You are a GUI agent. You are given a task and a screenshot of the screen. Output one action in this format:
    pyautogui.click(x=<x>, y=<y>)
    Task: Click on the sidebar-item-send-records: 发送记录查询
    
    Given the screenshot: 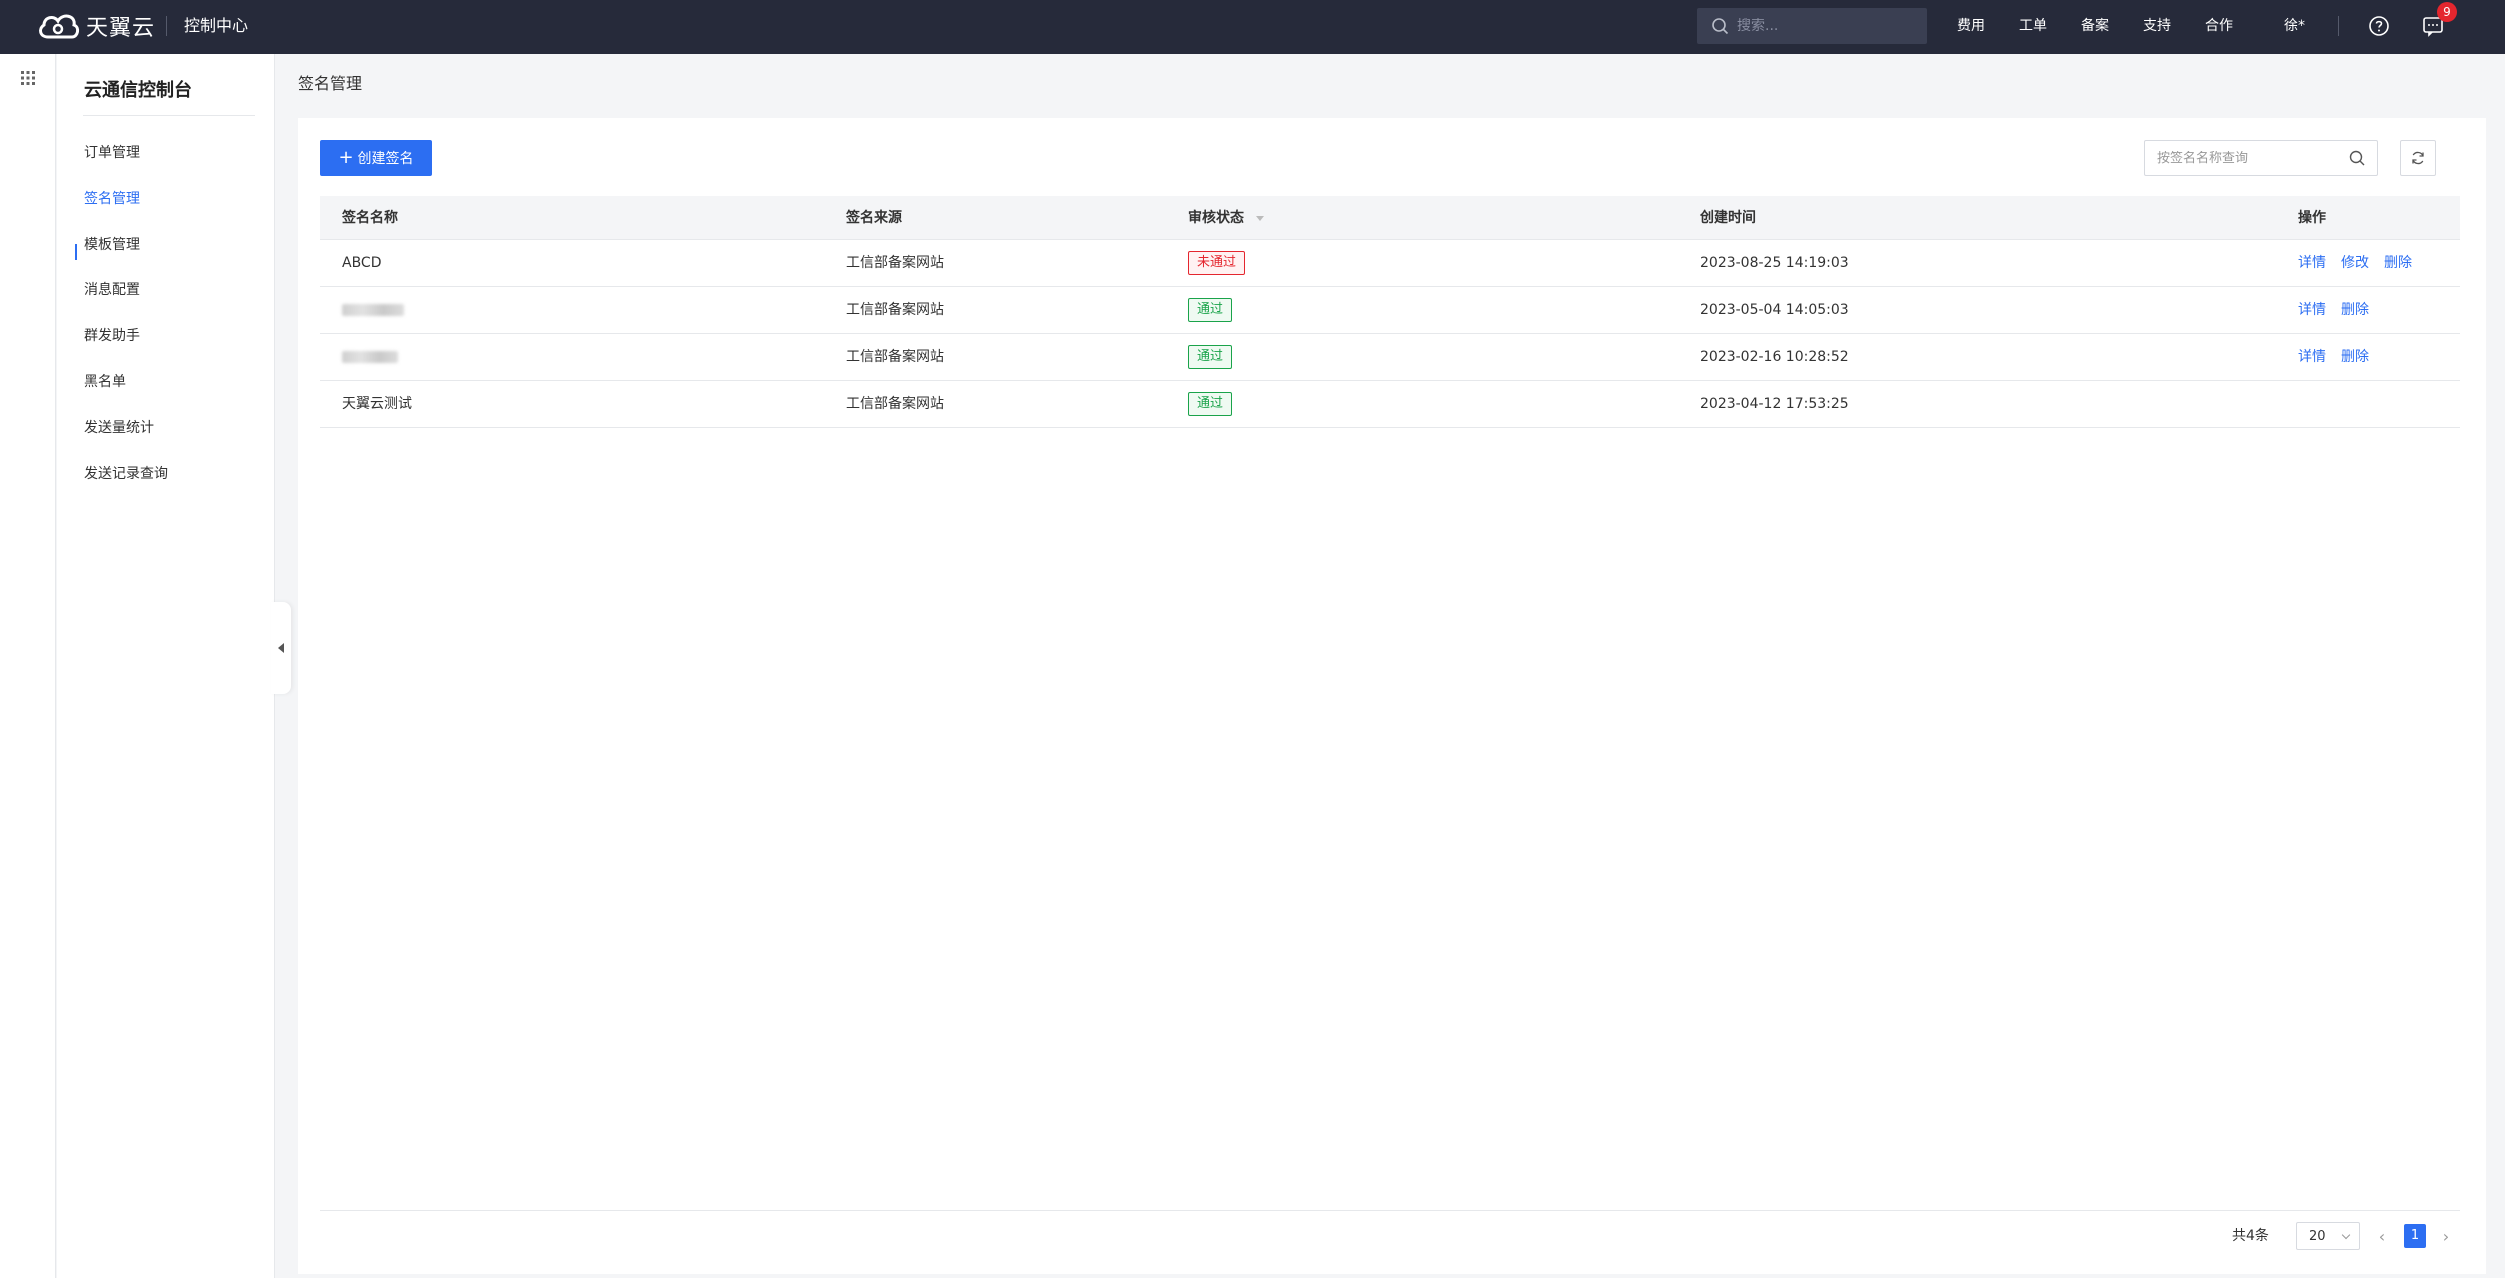 What is the action you would take?
    pyautogui.click(x=126, y=474)
    